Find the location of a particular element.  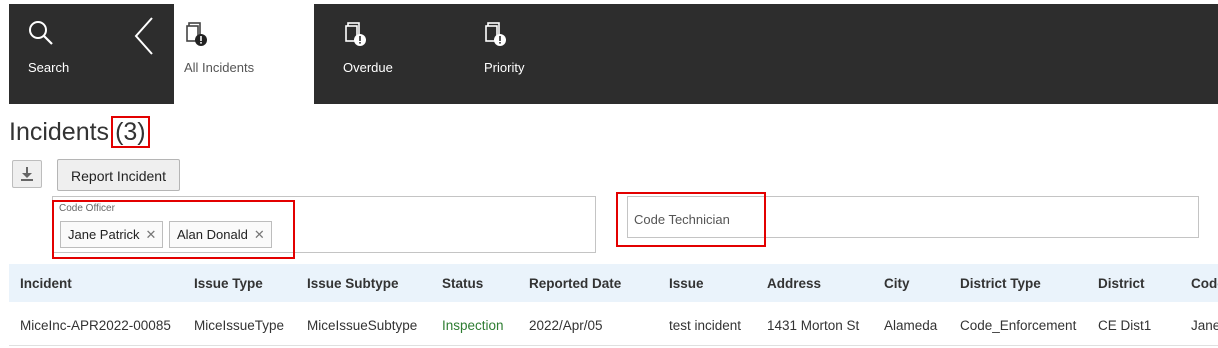

cell-address: 1431 Morton St is located at coordinates (813, 325).